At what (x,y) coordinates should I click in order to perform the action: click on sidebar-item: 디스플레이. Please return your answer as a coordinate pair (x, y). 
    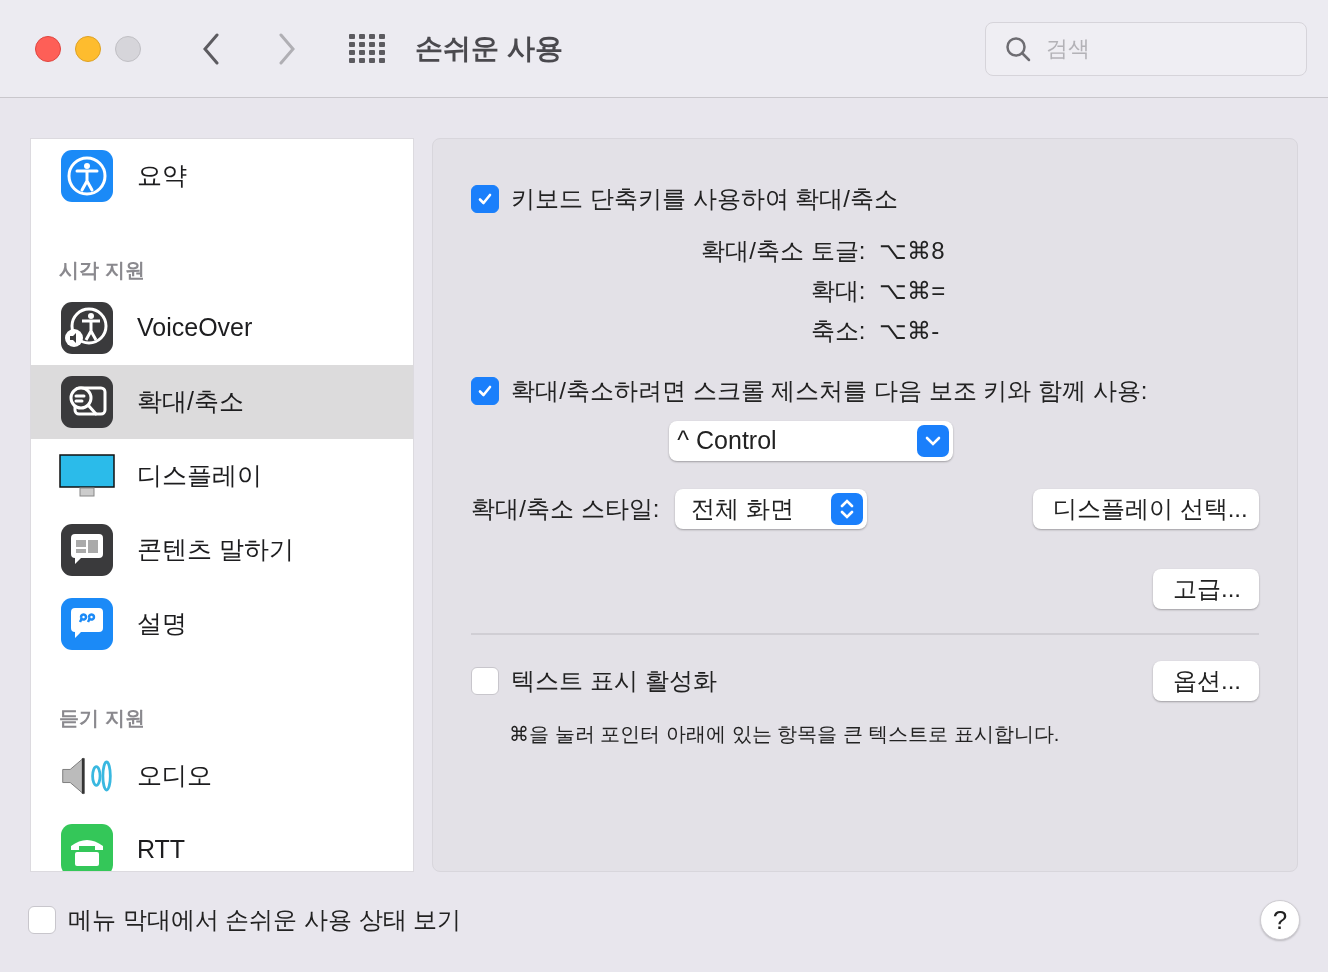
    Looking at the image, I should click on (222, 476).